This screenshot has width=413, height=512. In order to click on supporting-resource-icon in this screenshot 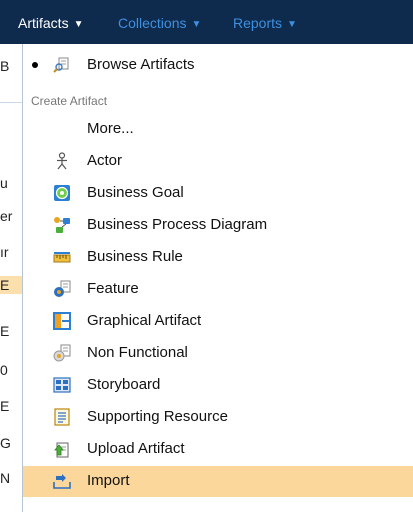, I will do `click(62, 417)`.